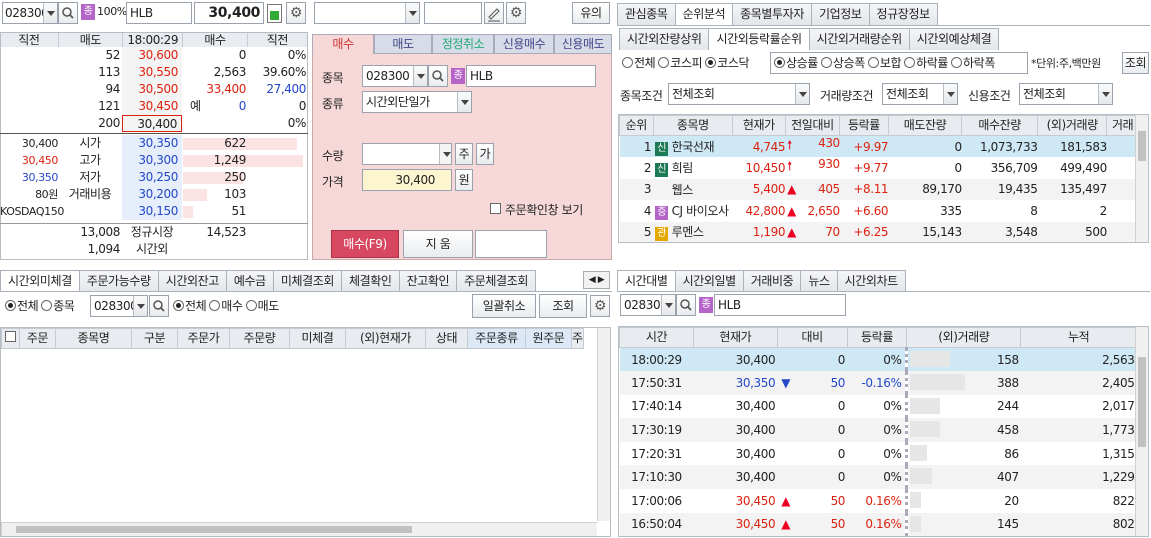 This screenshot has width=1151, height=538. Describe the element at coordinates (739, 94) in the screenshot. I see `cond1-select: 전체조회` at that location.